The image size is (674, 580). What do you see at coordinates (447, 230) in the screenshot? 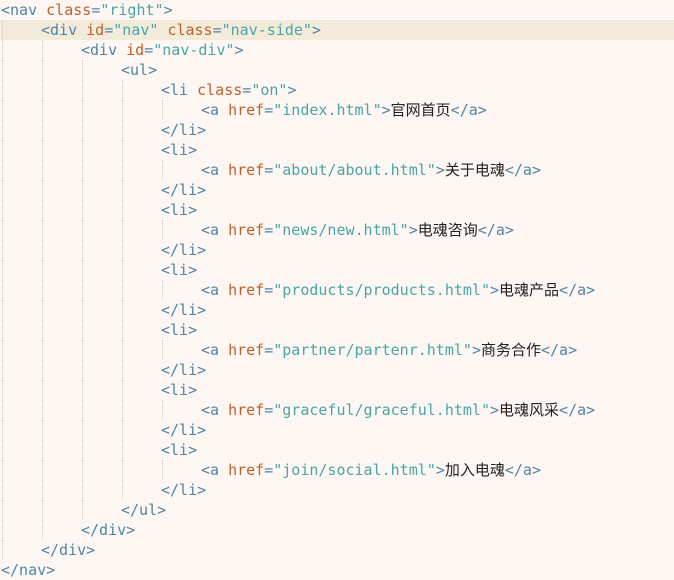
I see `code-token-txt: 电魂咨询` at bounding box center [447, 230].